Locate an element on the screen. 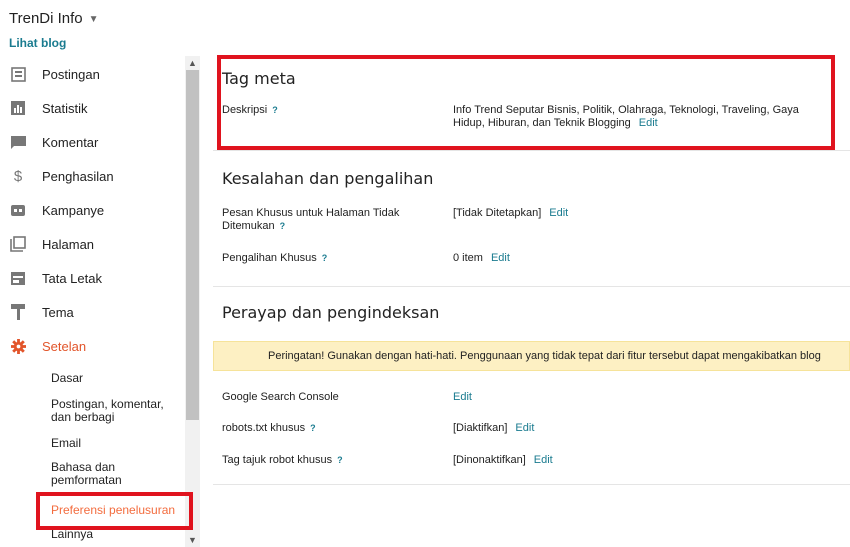 The height and width of the screenshot is (547, 850). sidebar-item-halaman: Halaman is located at coordinates (92, 244).